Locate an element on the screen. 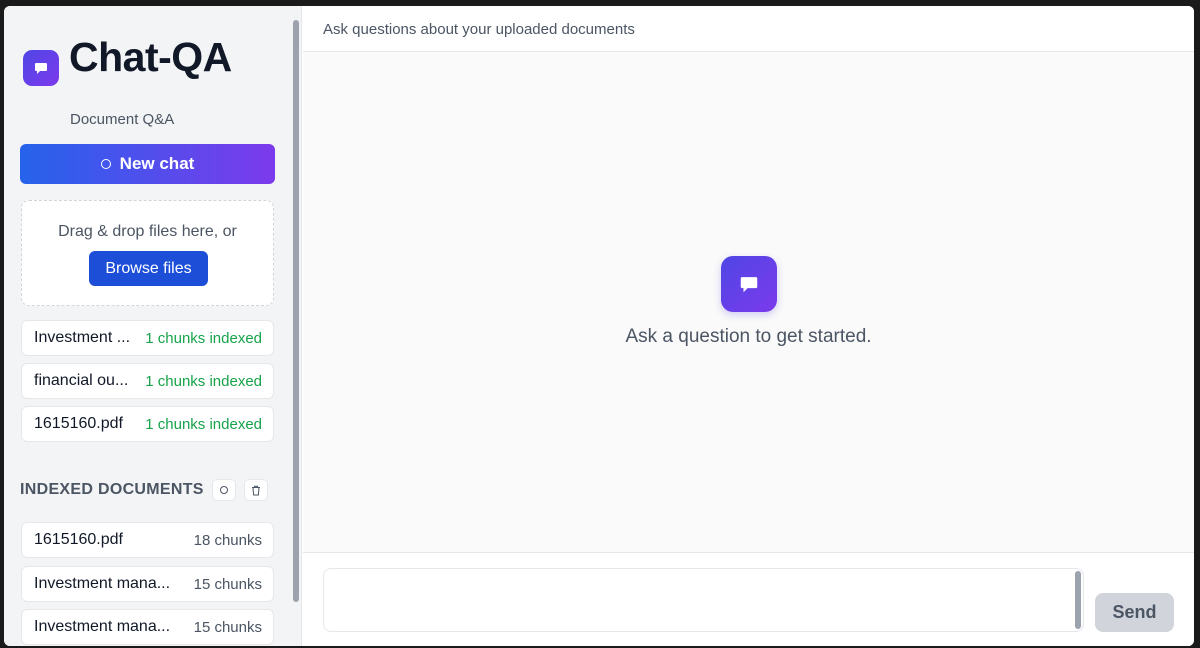 The image size is (1200, 648). upload-item: 1615160.pdf 1 chunks indexed is located at coordinates (147, 424).